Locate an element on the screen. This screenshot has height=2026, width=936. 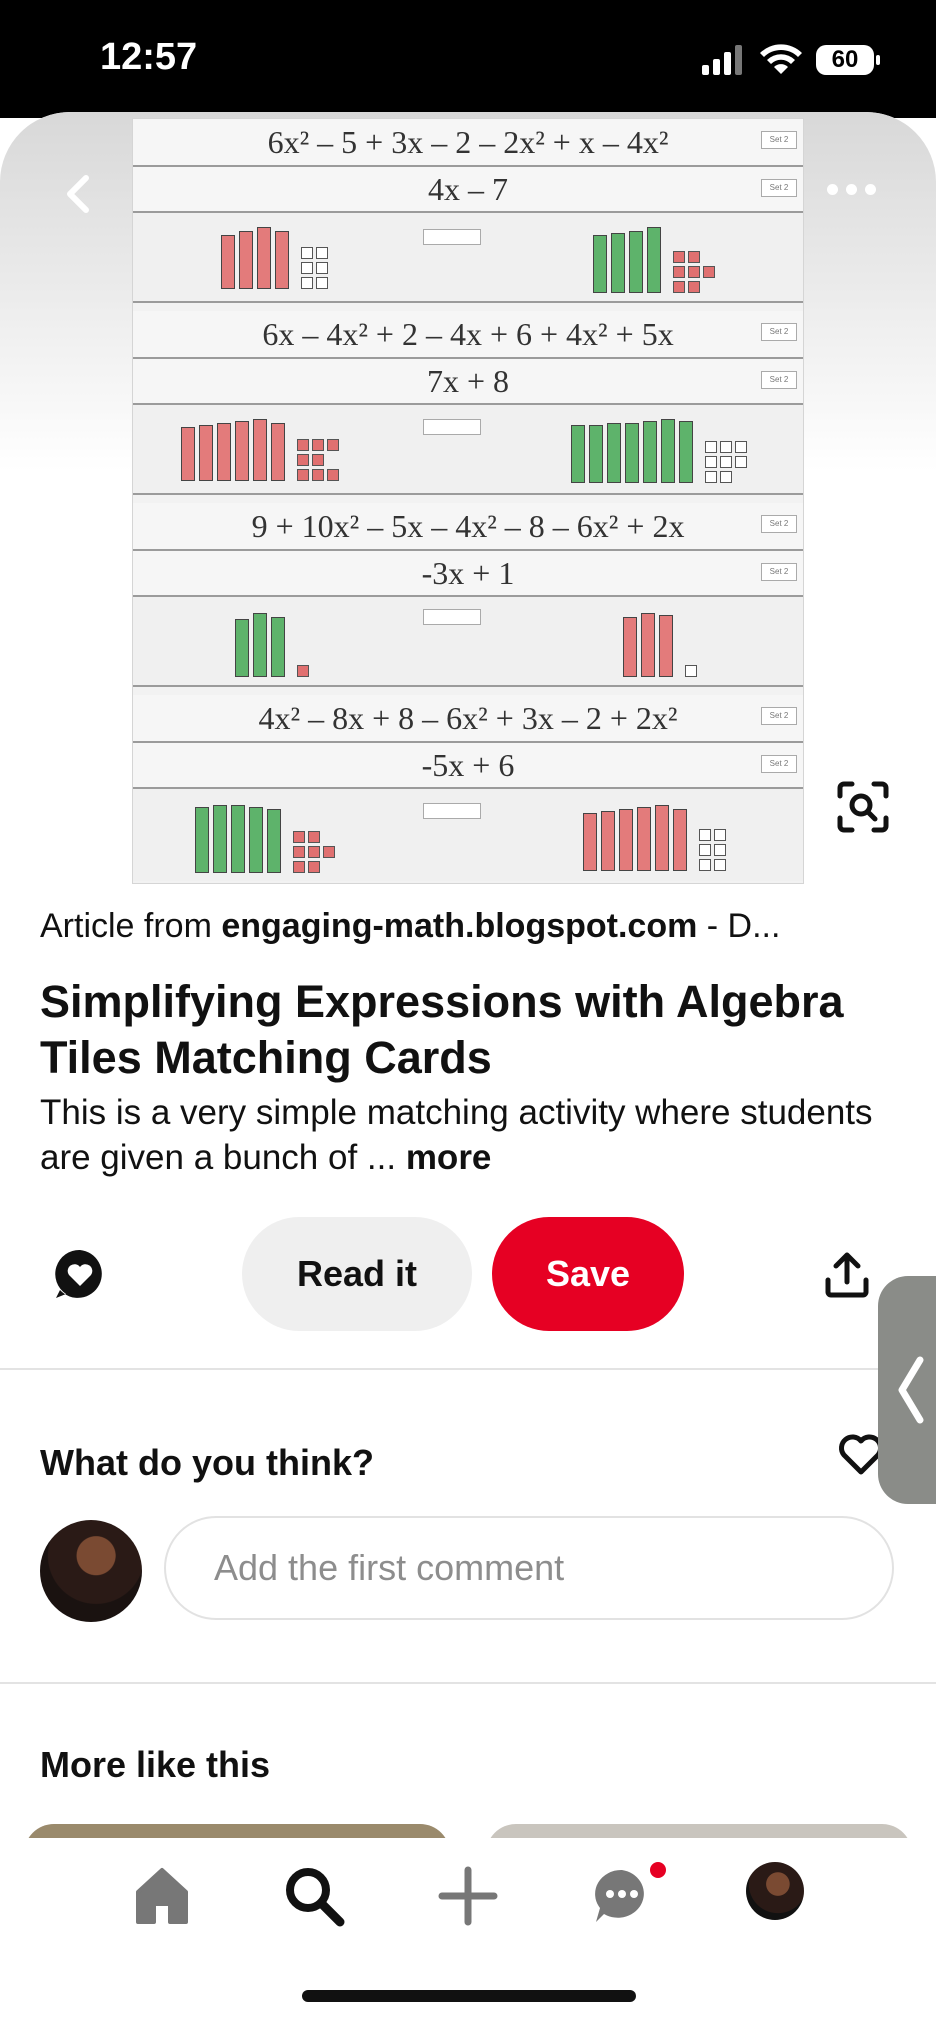
share-icon is located at coordinates (847, 1275).